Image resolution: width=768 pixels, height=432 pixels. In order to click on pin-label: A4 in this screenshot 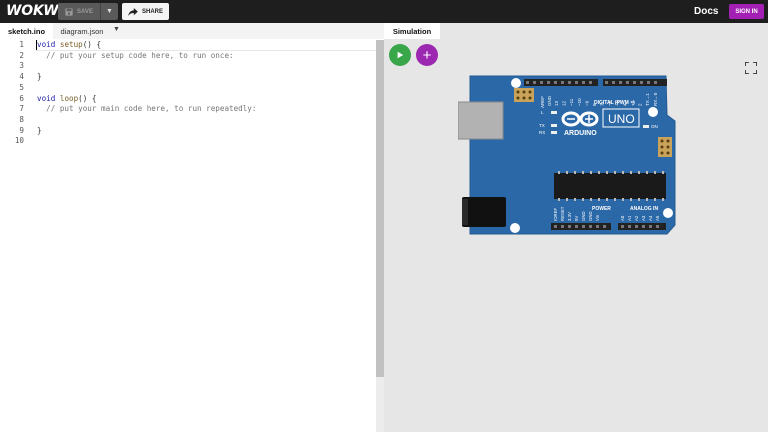, I will do `click(650, 218)`.